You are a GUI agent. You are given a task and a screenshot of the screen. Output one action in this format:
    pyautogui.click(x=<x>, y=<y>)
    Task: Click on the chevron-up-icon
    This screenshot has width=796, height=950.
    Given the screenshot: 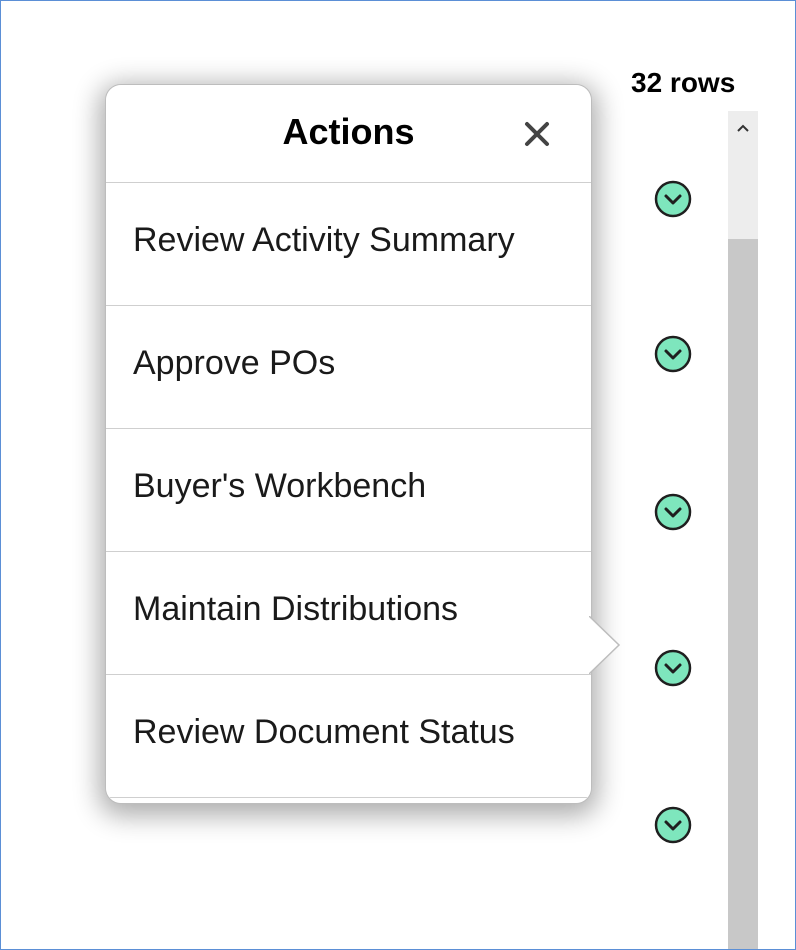 What is the action you would take?
    pyautogui.click(x=743, y=128)
    